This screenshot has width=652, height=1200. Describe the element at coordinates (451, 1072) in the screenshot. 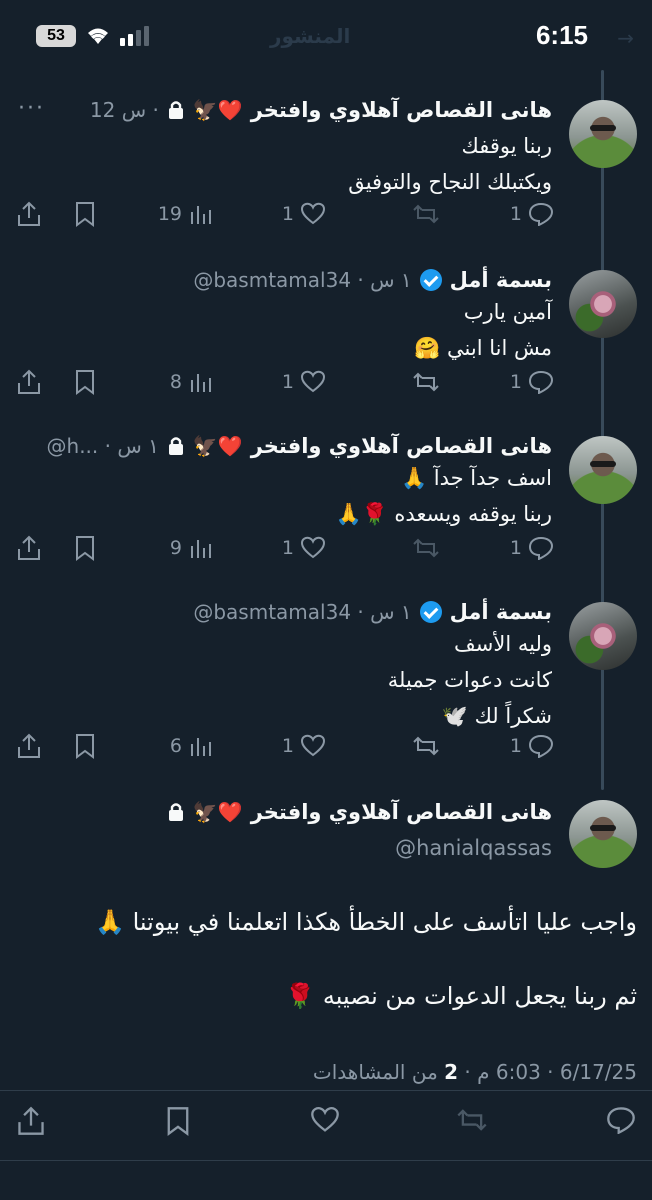

I see `views-count: 2` at that location.